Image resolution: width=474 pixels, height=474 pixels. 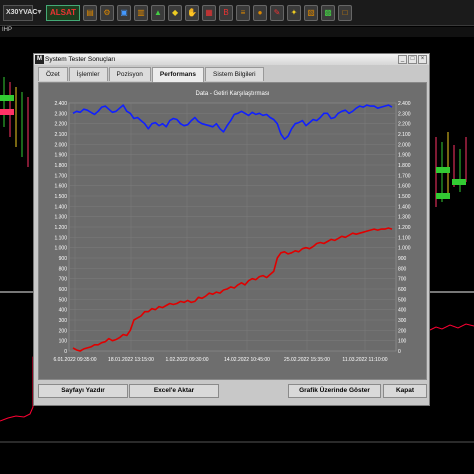 What do you see at coordinates (451, 169) in the screenshot?
I see `background-candles-right` at bounding box center [451, 169].